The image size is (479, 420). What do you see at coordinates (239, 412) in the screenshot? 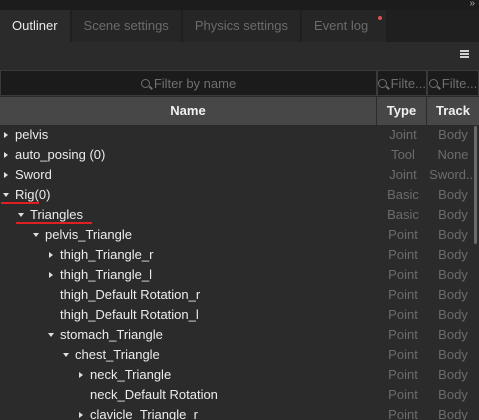
I see `tree-row: clavicle_Triangle_r Point Body` at bounding box center [239, 412].